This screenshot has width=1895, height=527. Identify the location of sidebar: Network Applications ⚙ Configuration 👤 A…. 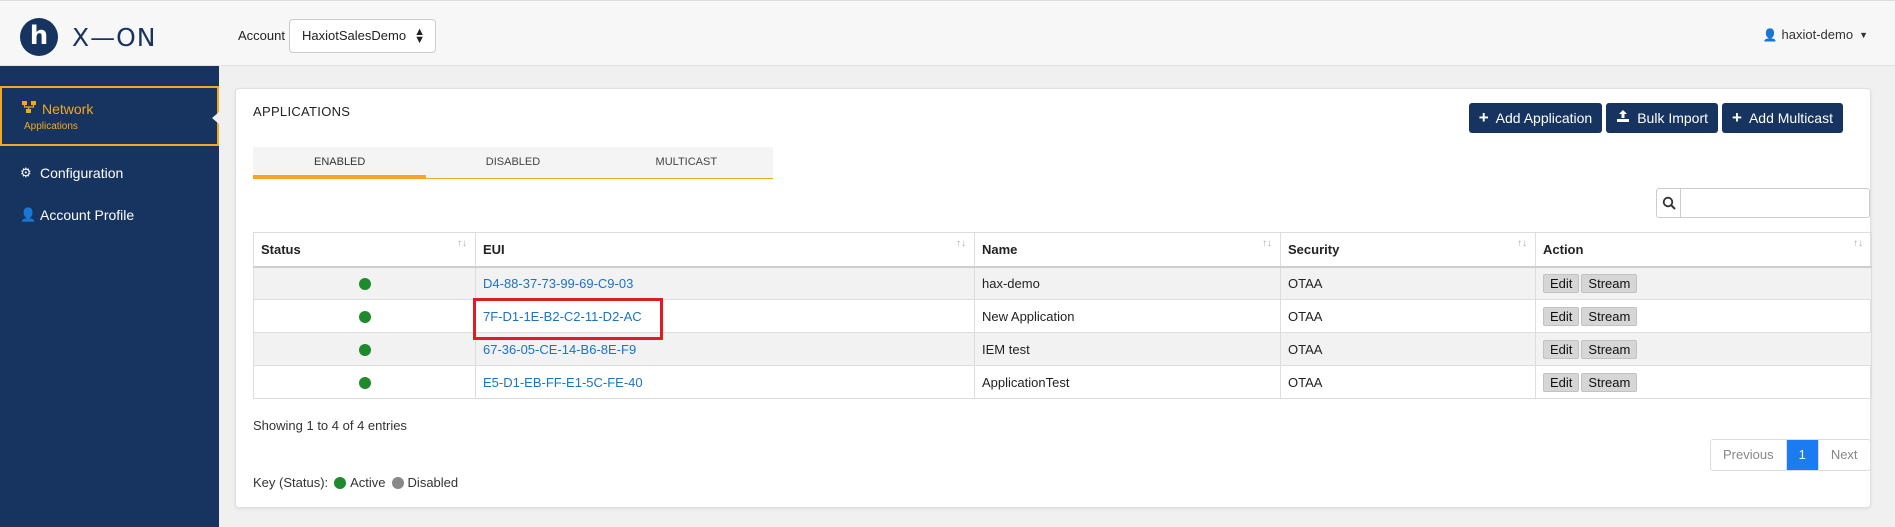
(109, 296).